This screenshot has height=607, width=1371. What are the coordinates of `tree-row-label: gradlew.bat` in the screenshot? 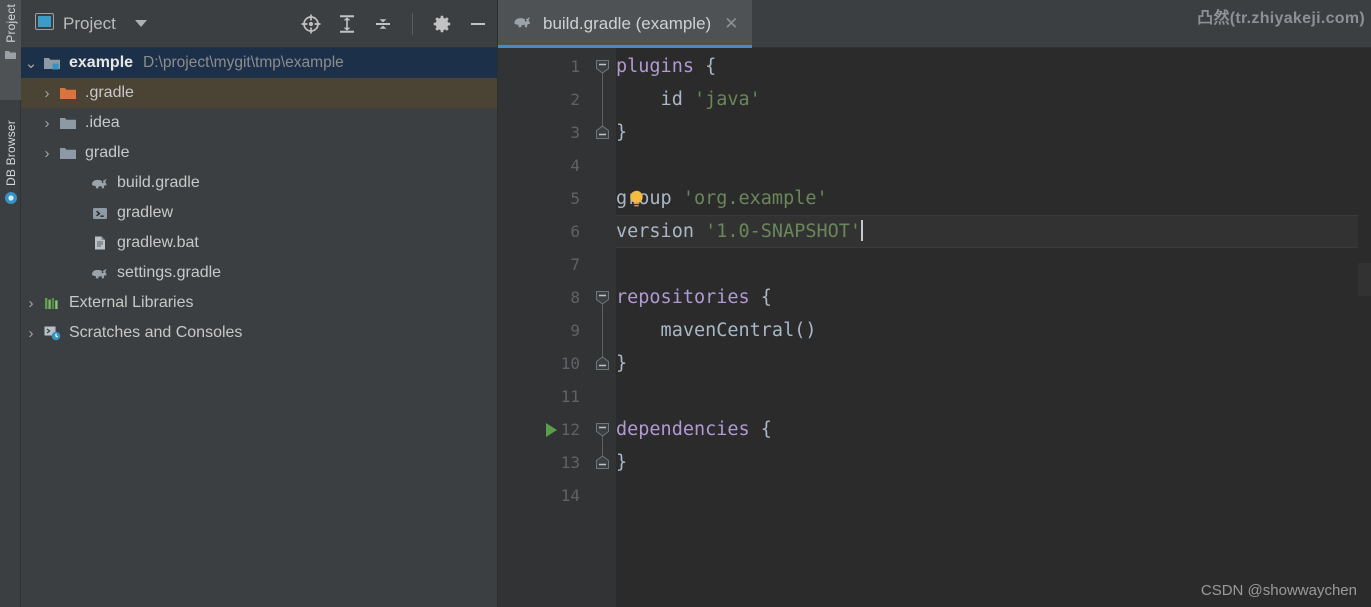 It's located at (158, 242).